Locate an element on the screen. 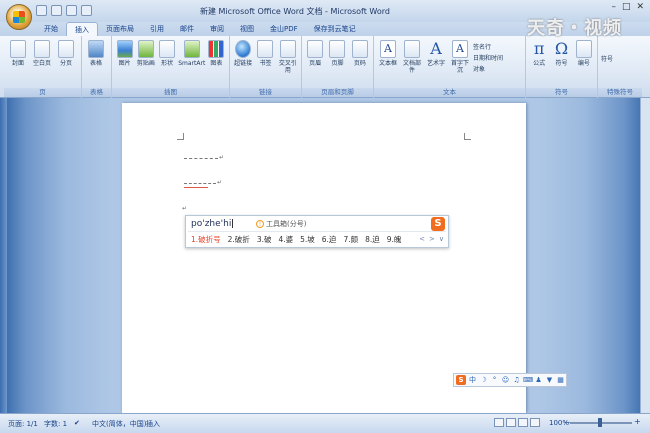  office-logo-icon is located at coordinates (19, 17).